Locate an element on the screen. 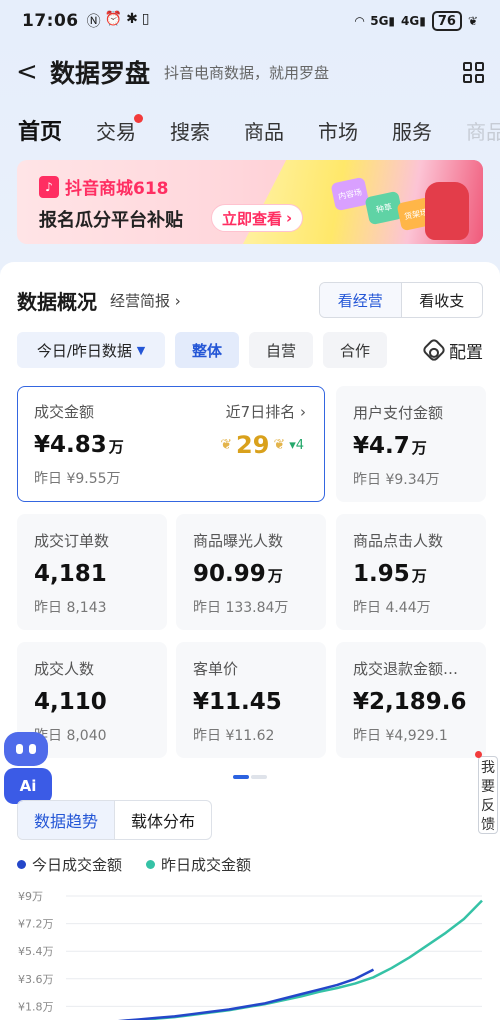  tab-carrier-distribution: 载体分布 is located at coordinates (163, 820).